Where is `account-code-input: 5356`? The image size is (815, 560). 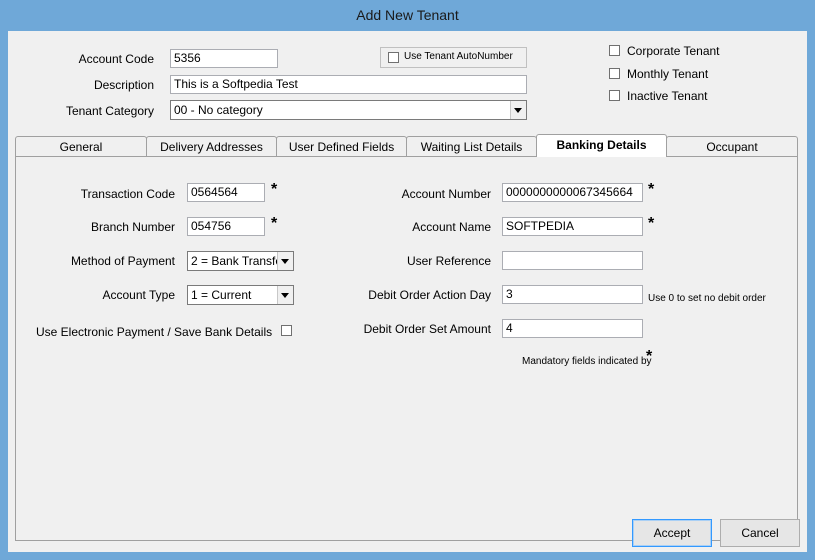 account-code-input: 5356 is located at coordinates (224, 58).